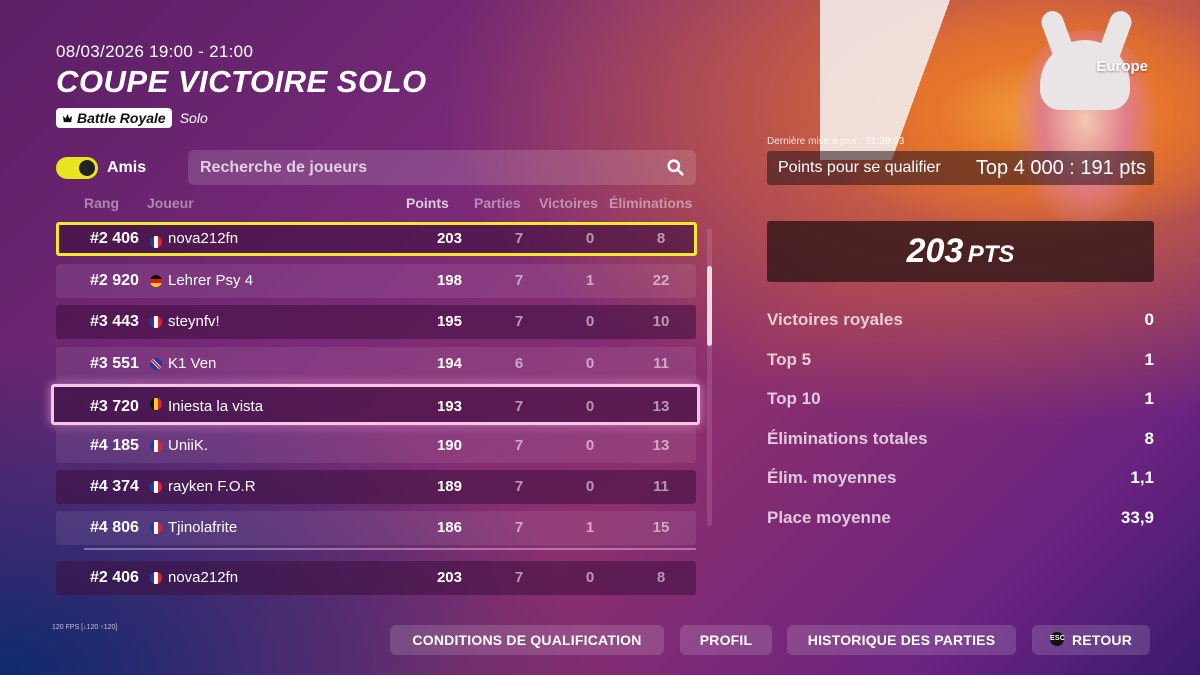 This screenshot has width=1200, height=675. Describe the element at coordinates (375, 404) in the screenshot. I see `leaderboard-row: #3 720 Iniesta la vista 193 7 0 13` at that location.